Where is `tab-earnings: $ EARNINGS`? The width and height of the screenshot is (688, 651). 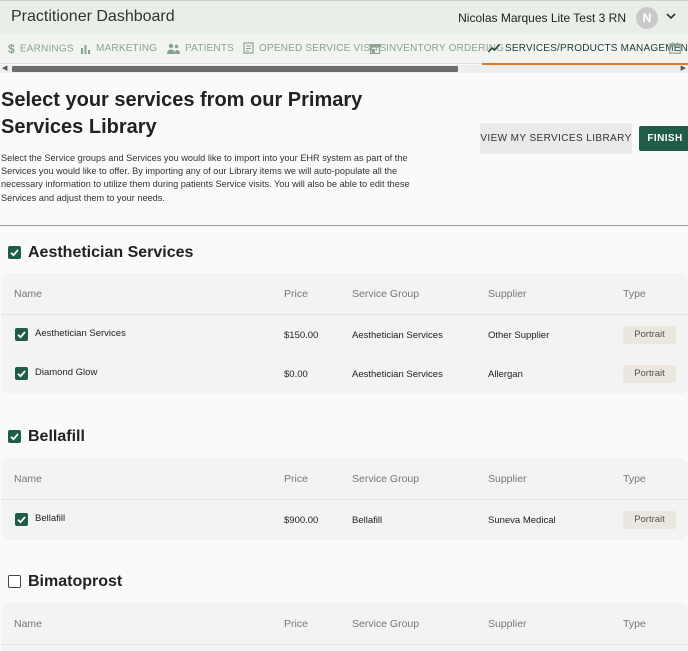
tab-earnings: $ EARNINGS is located at coordinates (41, 49).